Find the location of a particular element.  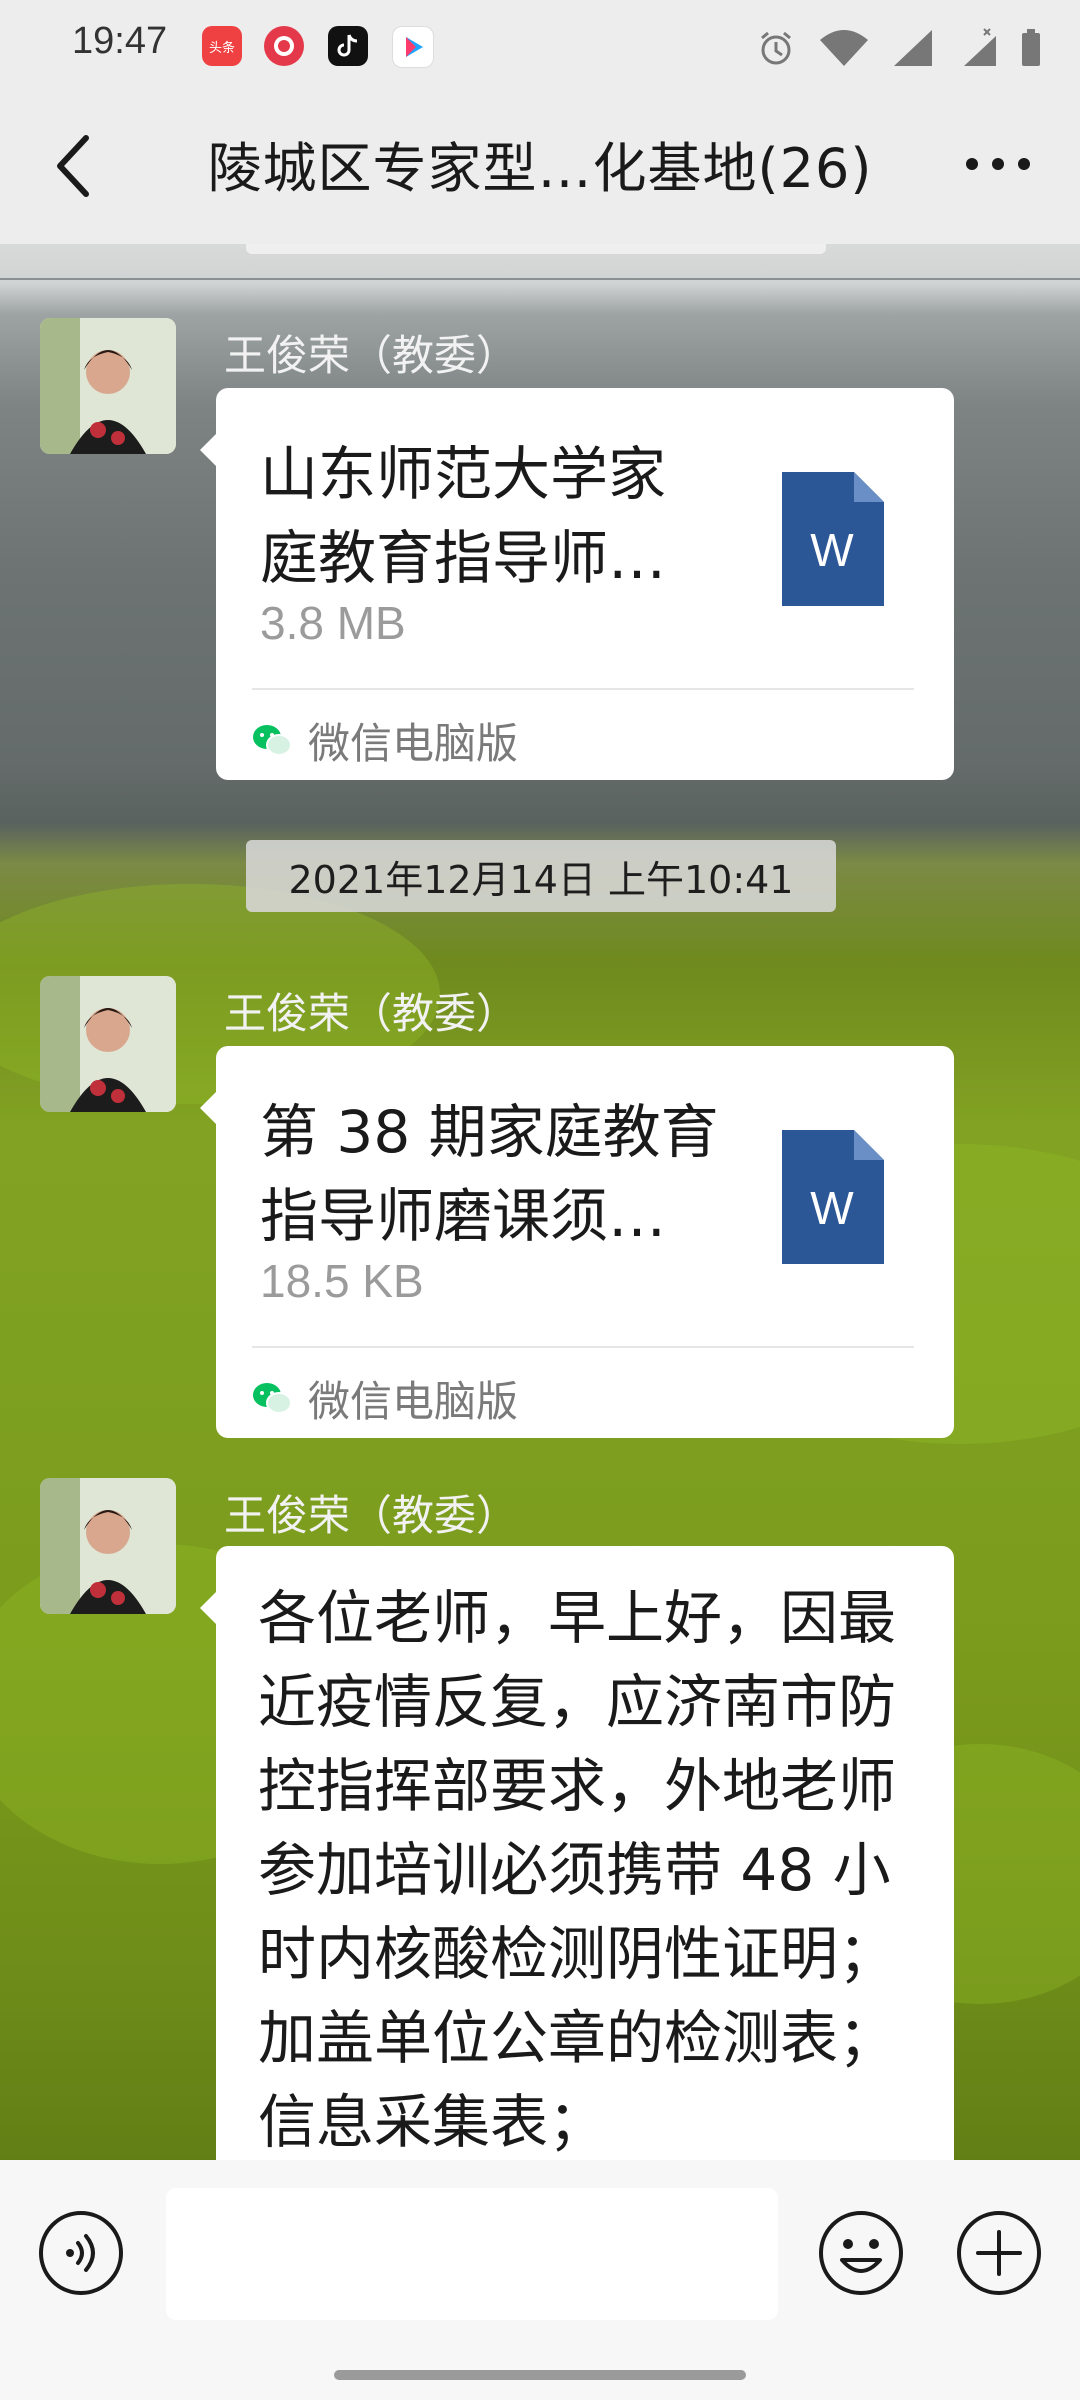

file-message-bubble: 山东师范大学家庭教育指导师… 3.8 MB W 微信电脑版 is located at coordinates (577, 584).